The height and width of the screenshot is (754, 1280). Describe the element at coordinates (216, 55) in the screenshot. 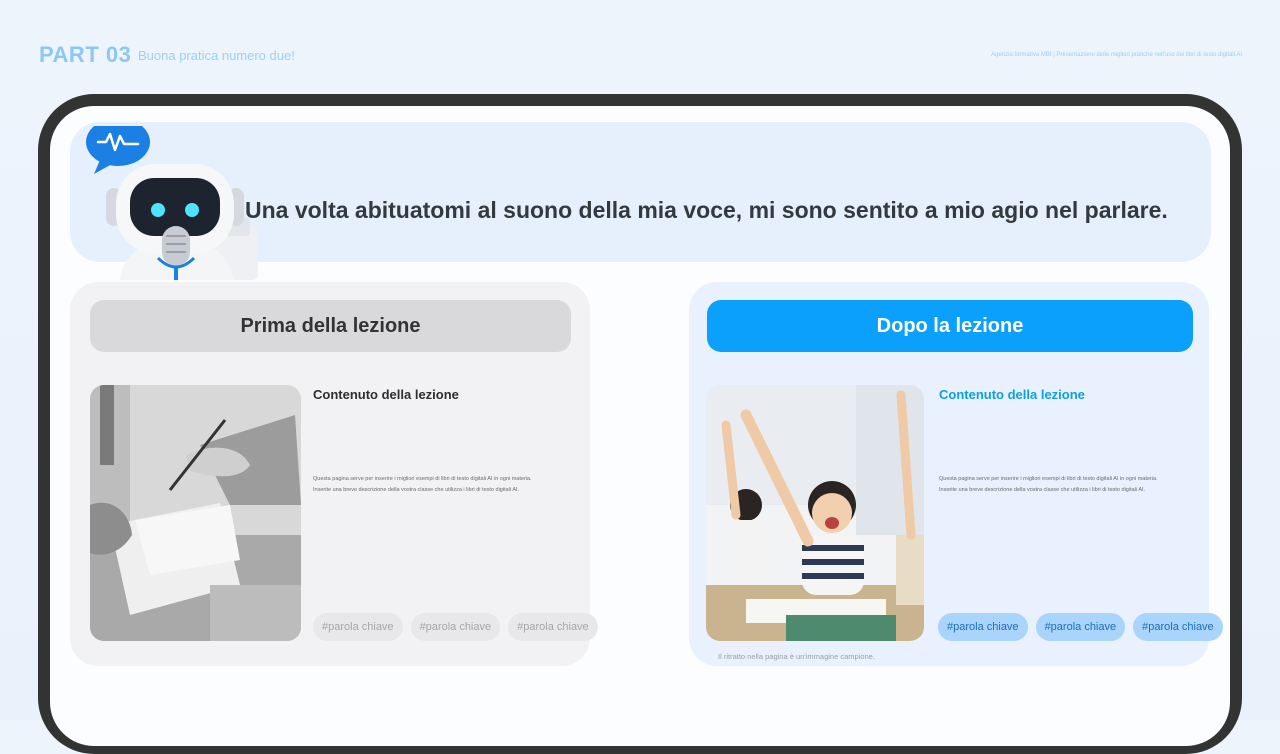

I see `header-subtitle: Buona pratica numero due!` at that location.